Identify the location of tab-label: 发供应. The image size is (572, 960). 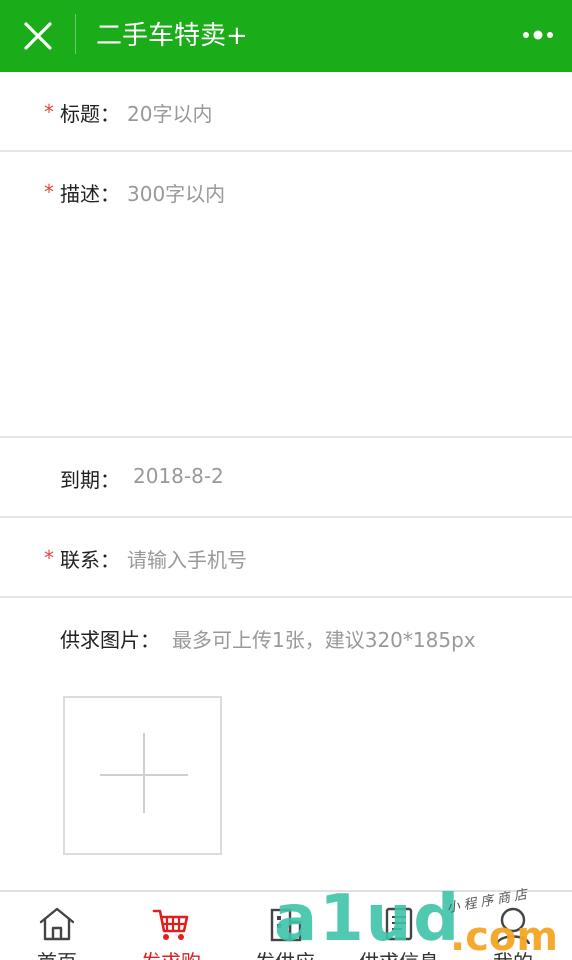
(285, 953).